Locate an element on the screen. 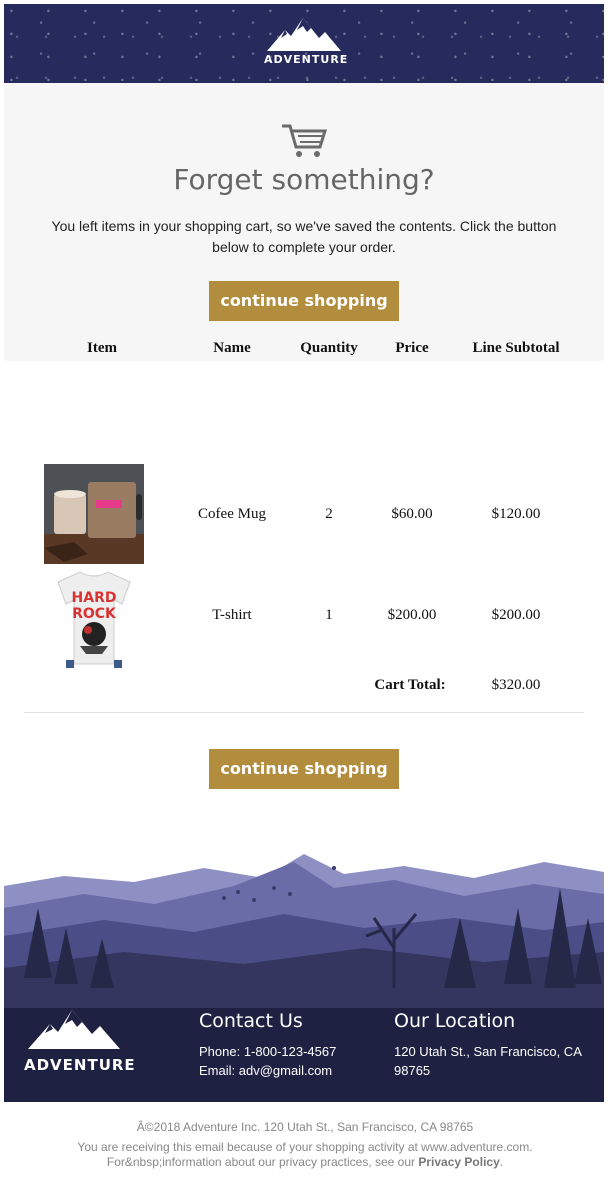 This screenshot has height=1180, width=610. table-divider is located at coordinates (304, 712).